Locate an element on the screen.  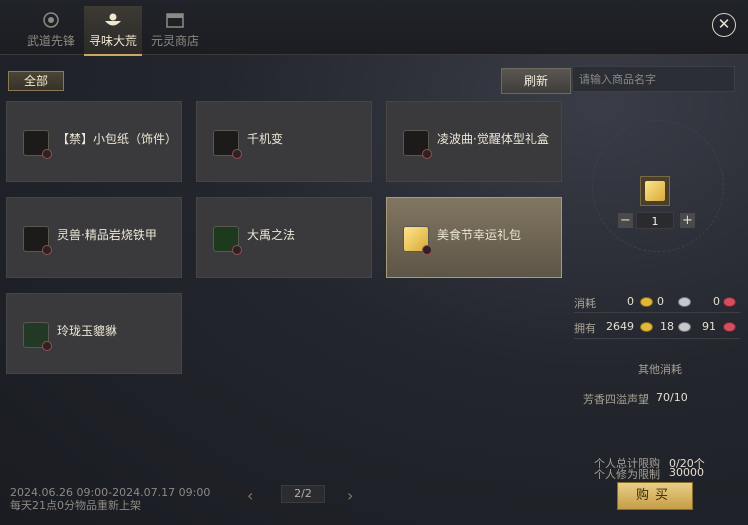
gear-icon is located at coordinates (227, 144).